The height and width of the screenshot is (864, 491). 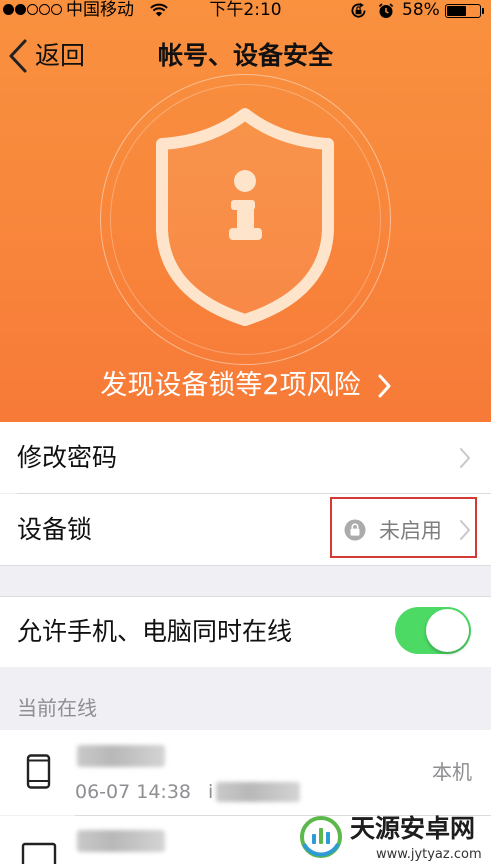 What do you see at coordinates (57, 708) in the screenshot?
I see `section-header-online: 当前在线` at bounding box center [57, 708].